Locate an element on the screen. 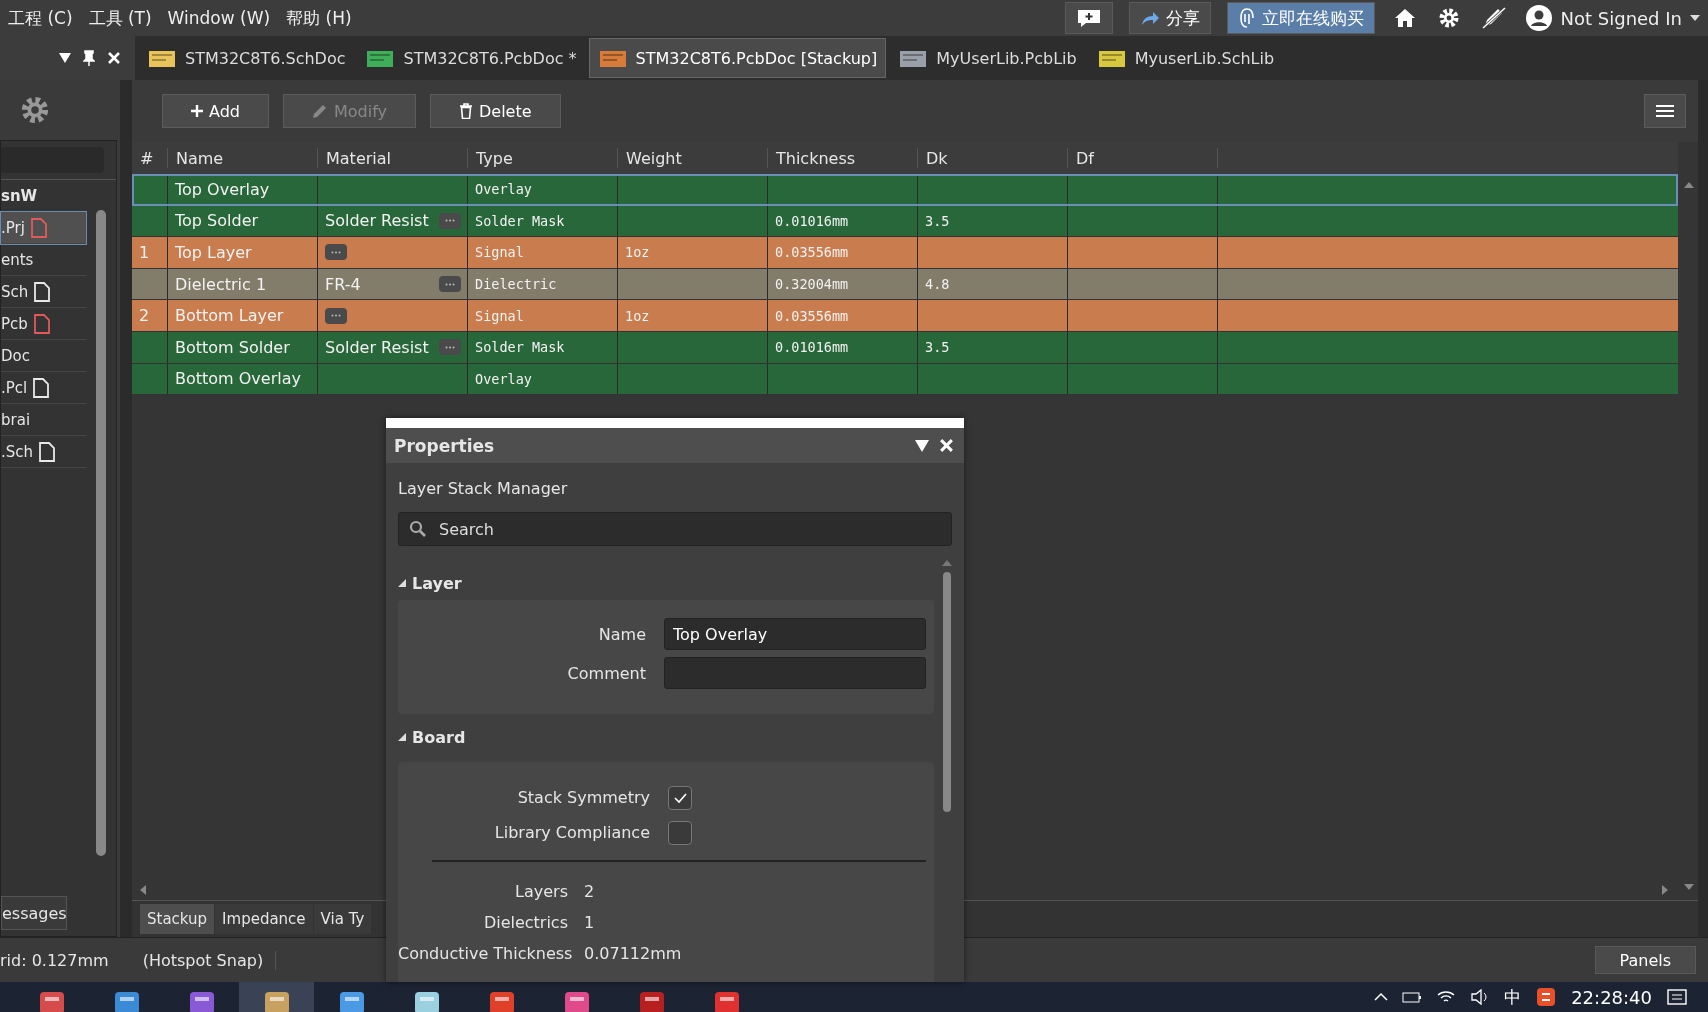 This screenshot has height=1012, width=1708. panel-tab: essages is located at coordinates (34, 913).